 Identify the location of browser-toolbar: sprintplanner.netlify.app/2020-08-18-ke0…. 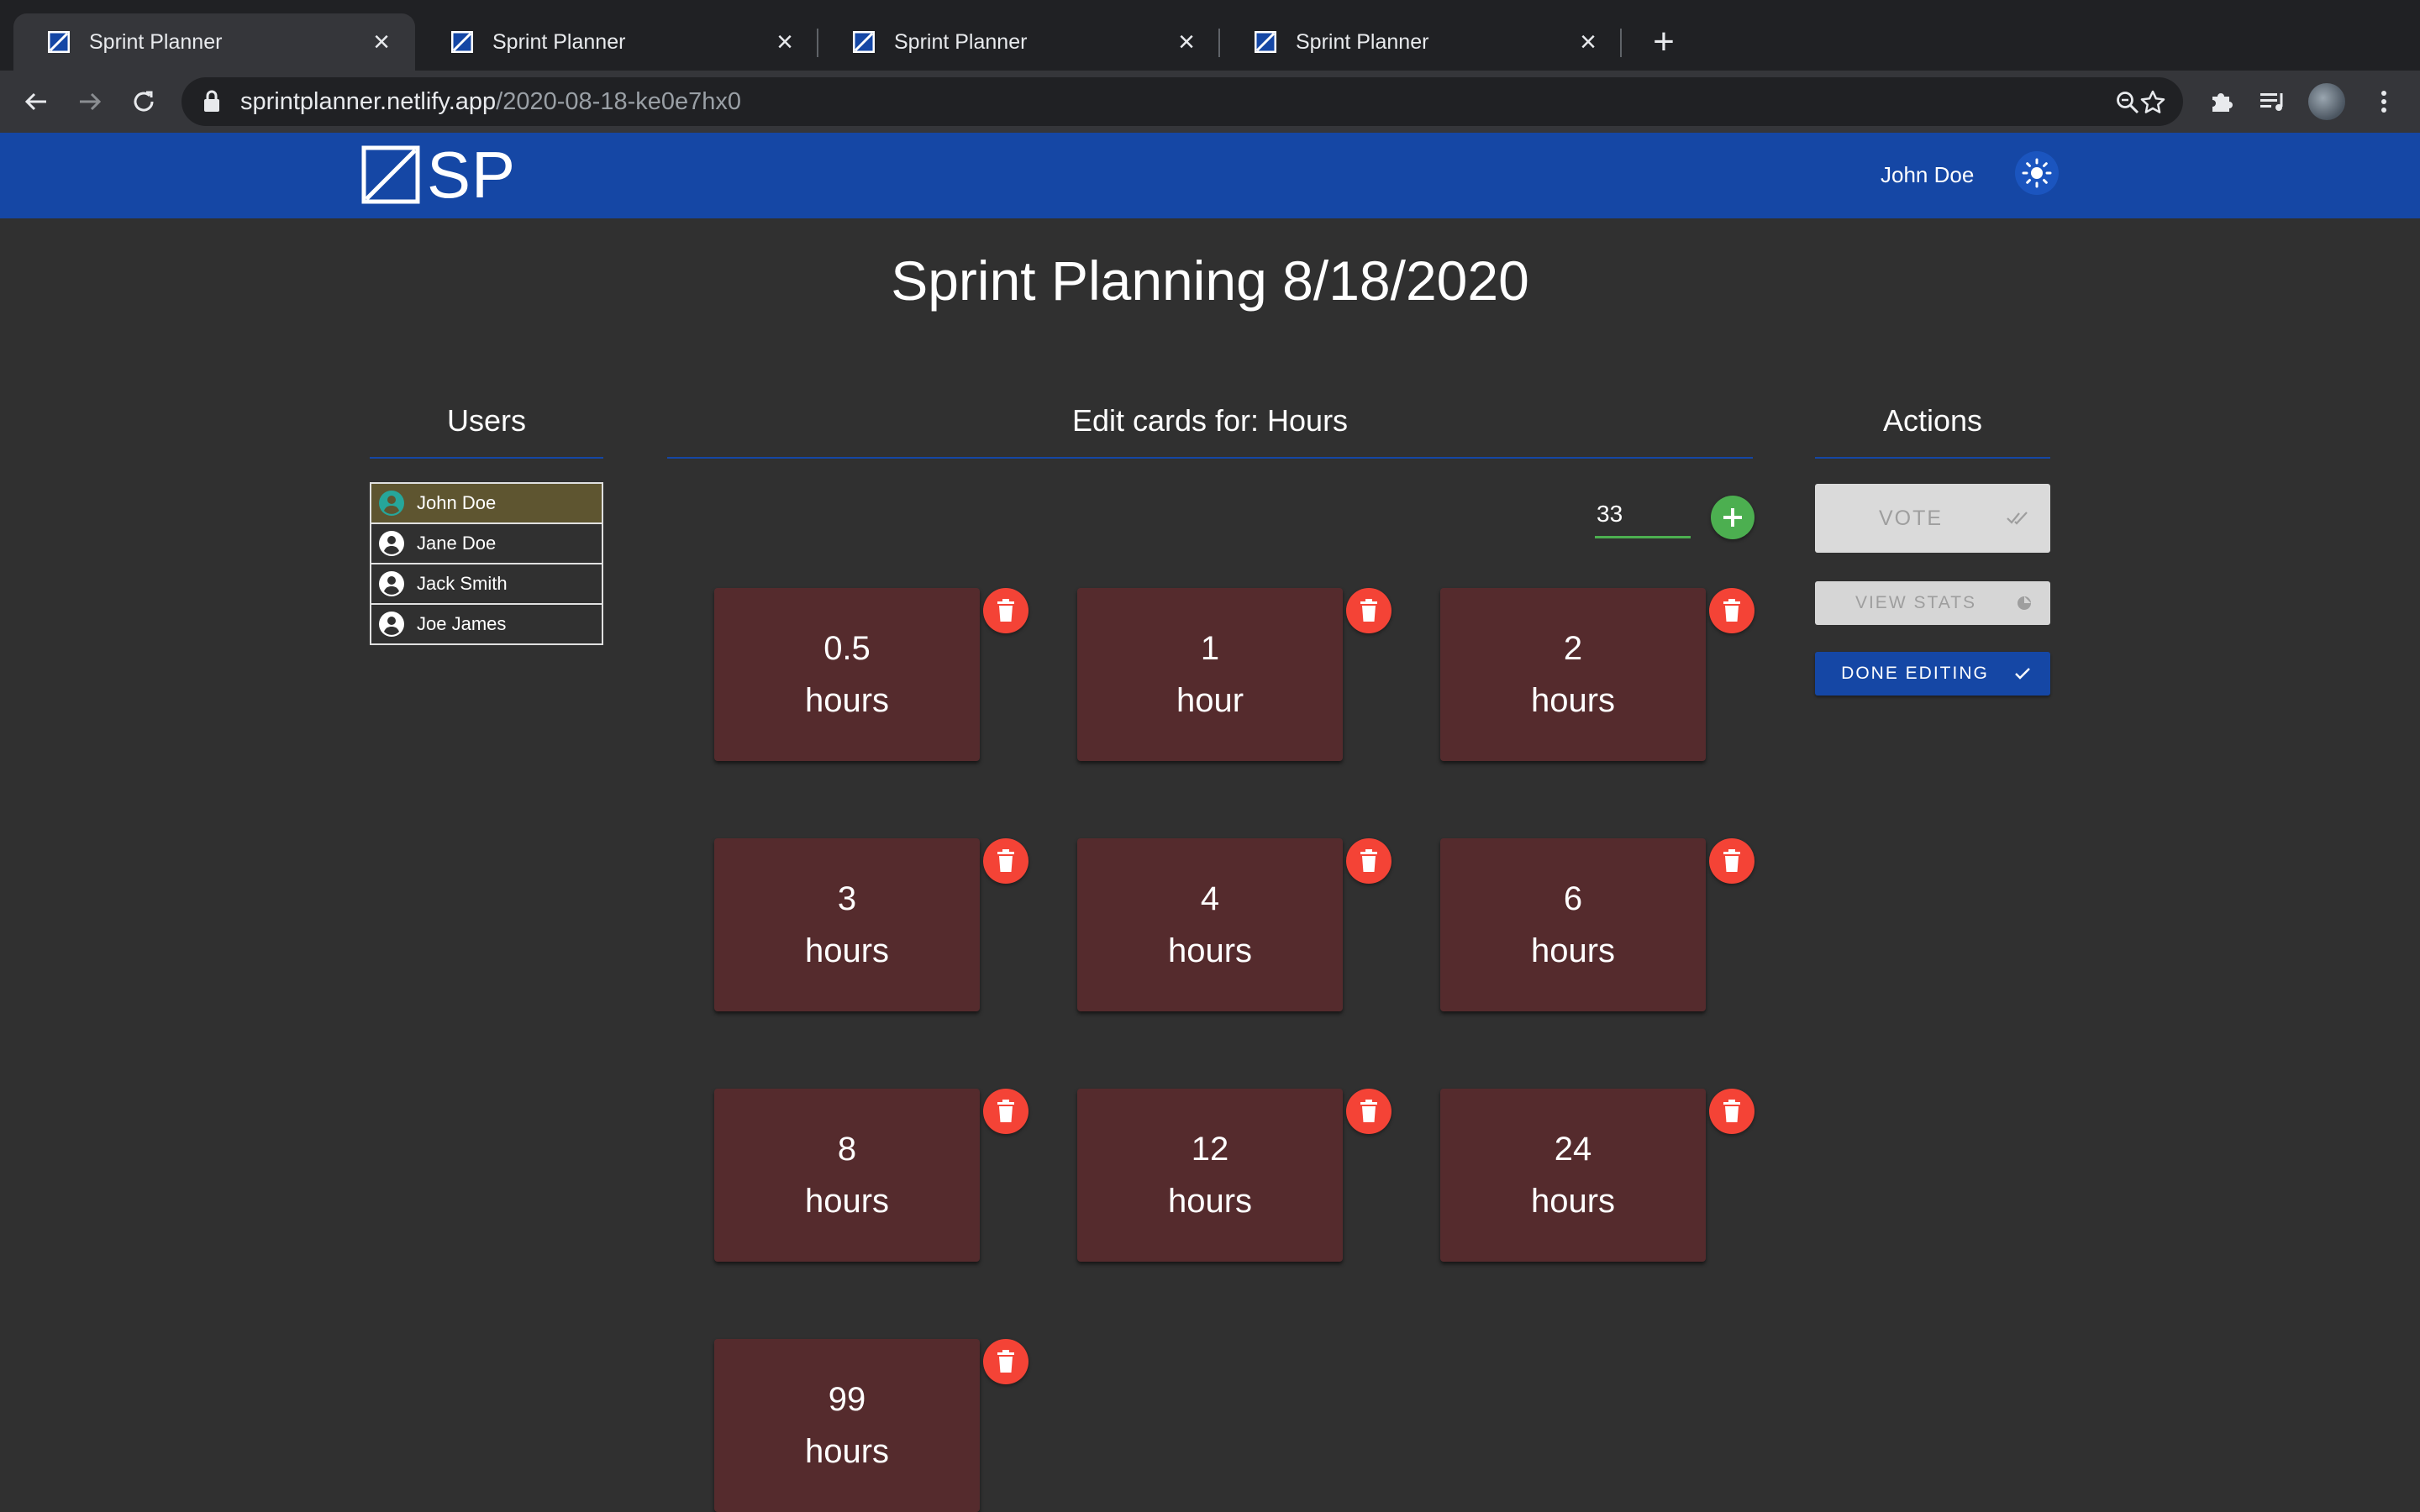
(1210, 102).